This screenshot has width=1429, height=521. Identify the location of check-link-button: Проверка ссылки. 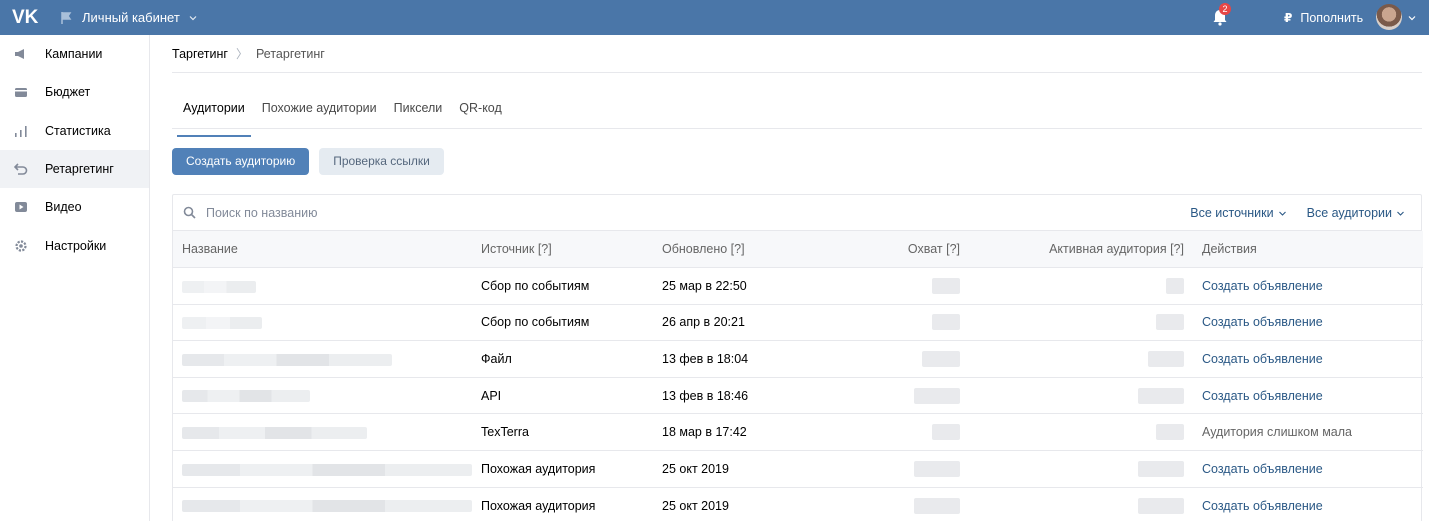
(381, 161).